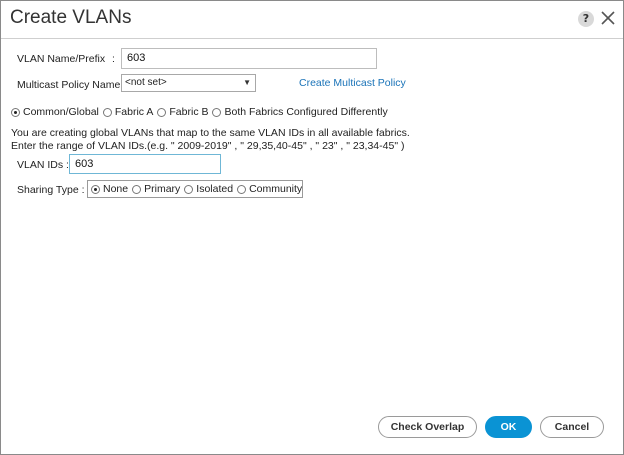 Image resolution: width=624 pixels, height=455 pixels. I want to click on title-divider, so click(312, 38).